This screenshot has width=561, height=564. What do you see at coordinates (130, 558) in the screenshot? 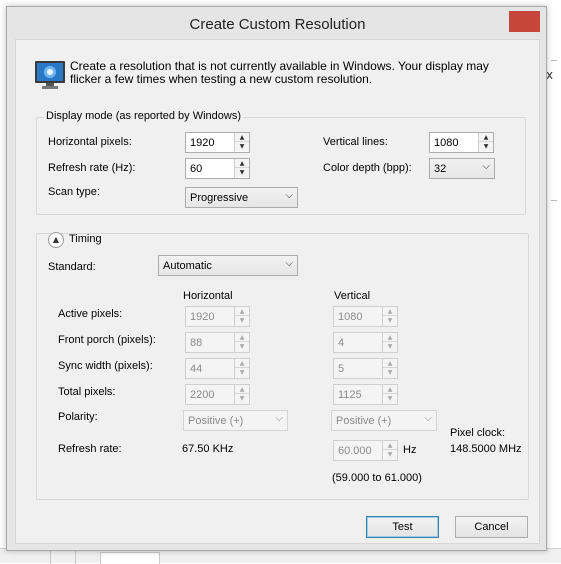
I see `background-tab` at bounding box center [130, 558].